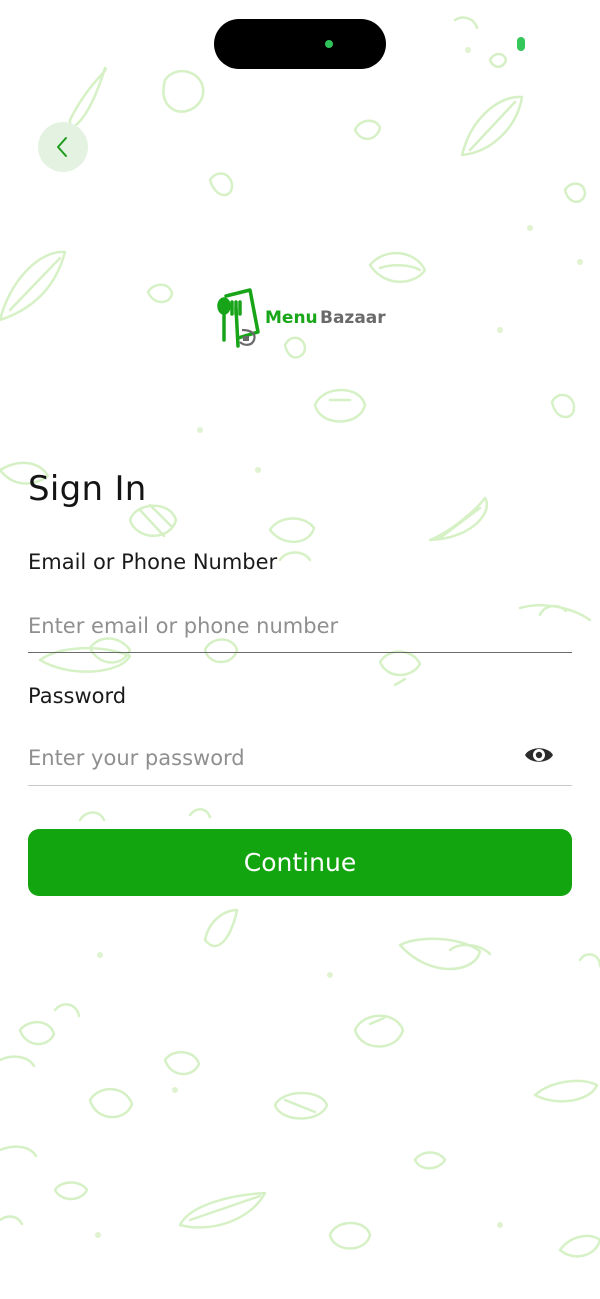 Image resolution: width=600 pixels, height=1299 pixels. Describe the element at coordinates (238, 318) in the screenshot. I see `logo-mark-icon` at that location.